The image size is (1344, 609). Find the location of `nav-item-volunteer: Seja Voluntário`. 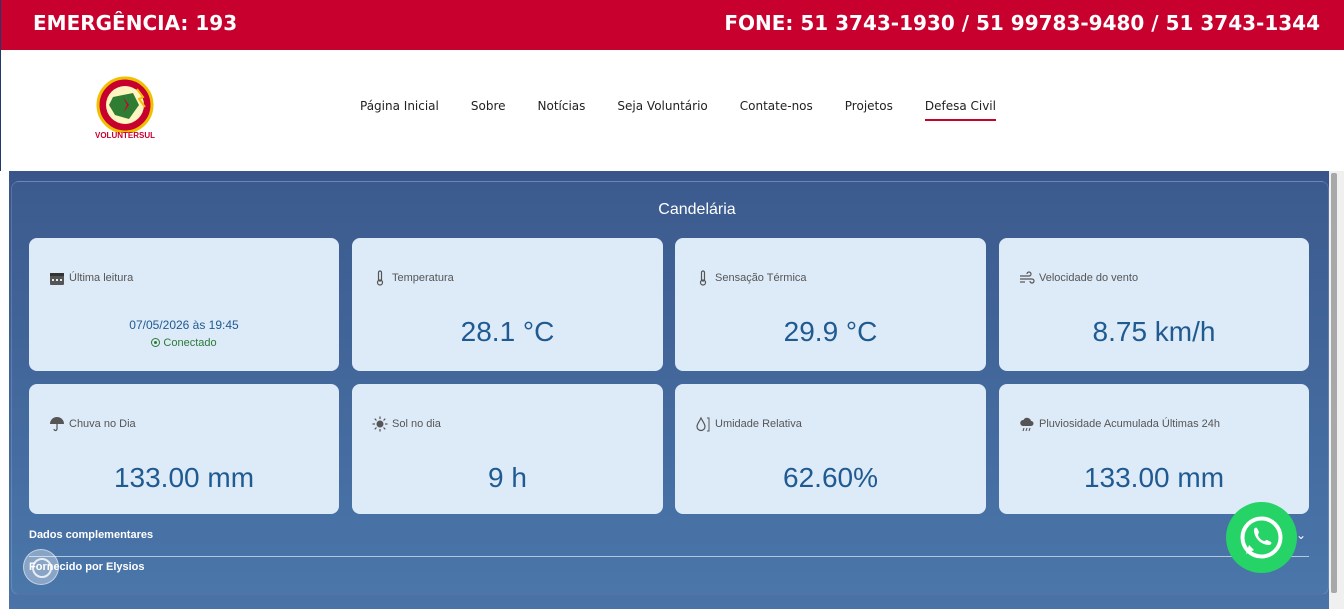

nav-item-volunteer: Seja Voluntário is located at coordinates (662, 110).